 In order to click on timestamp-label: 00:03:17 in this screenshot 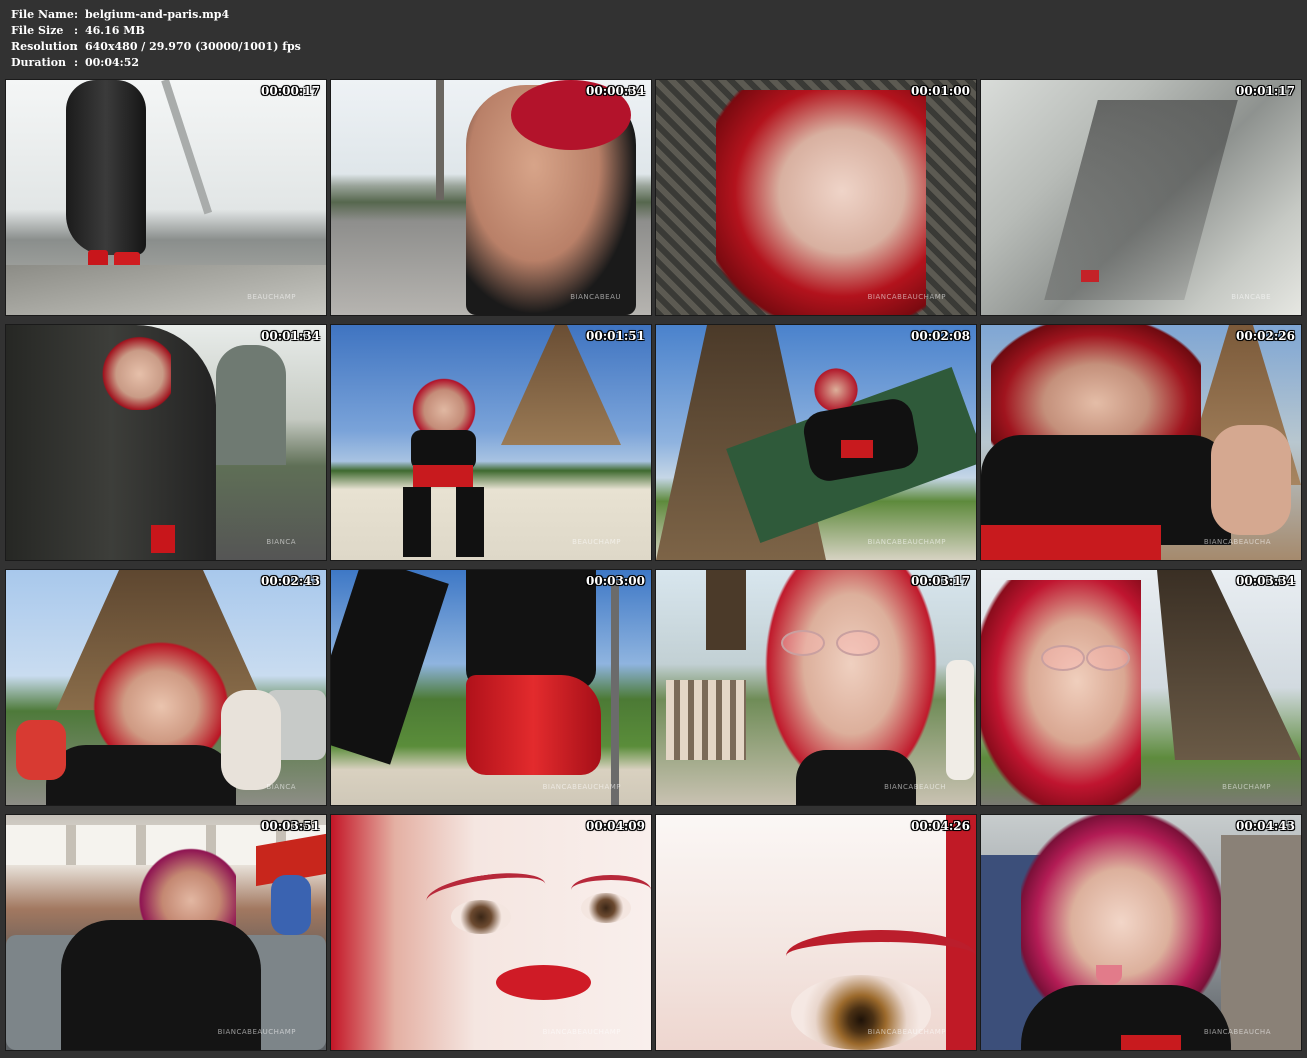, I will do `click(940, 581)`.